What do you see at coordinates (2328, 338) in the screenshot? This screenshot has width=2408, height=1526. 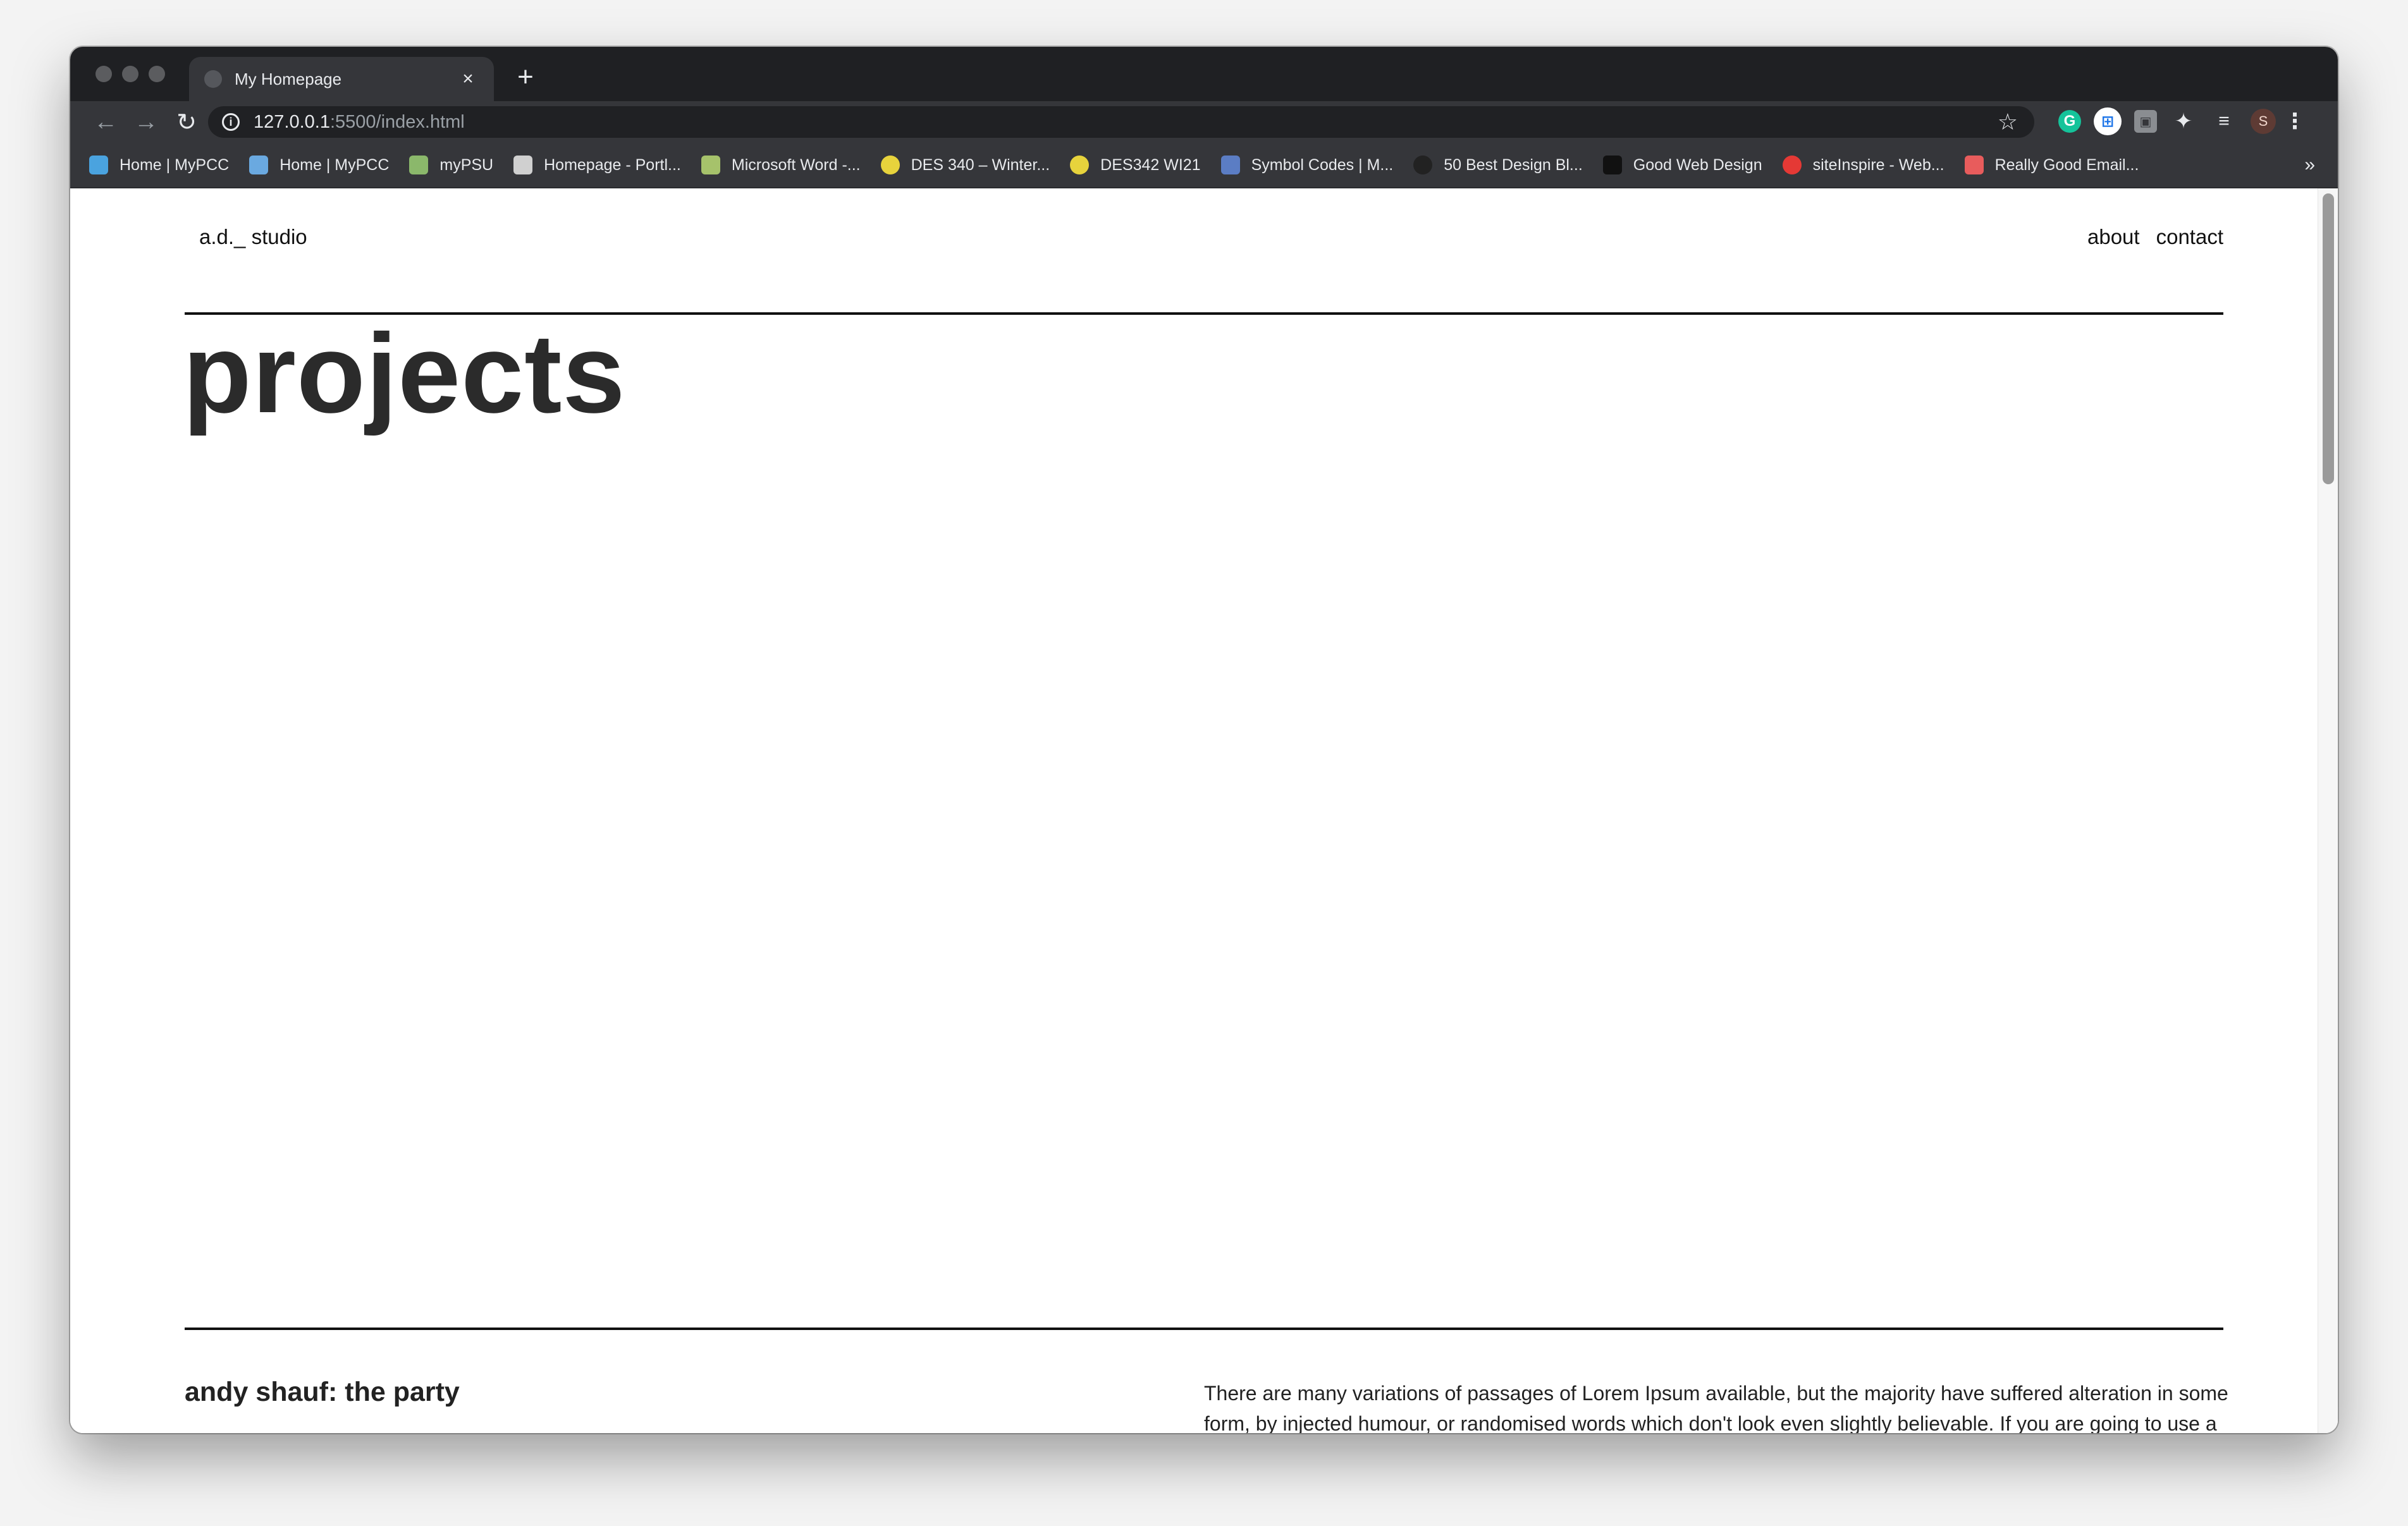 I see `scrollbar-thumb` at bounding box center [2328, 338].